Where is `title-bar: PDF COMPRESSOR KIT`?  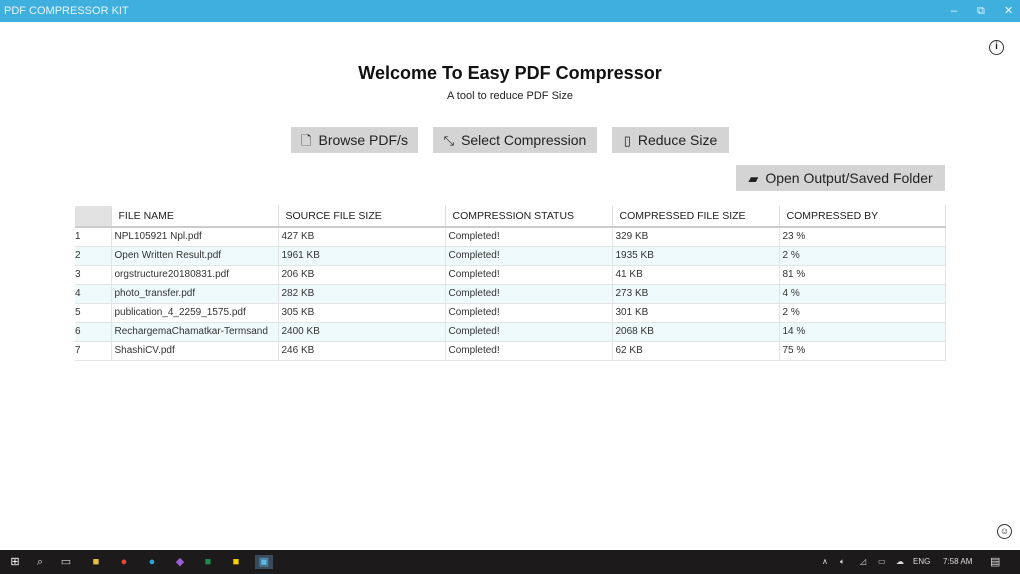 title-bar: PDF COMPRESSOR KIT is located at coordinates (510, 11).